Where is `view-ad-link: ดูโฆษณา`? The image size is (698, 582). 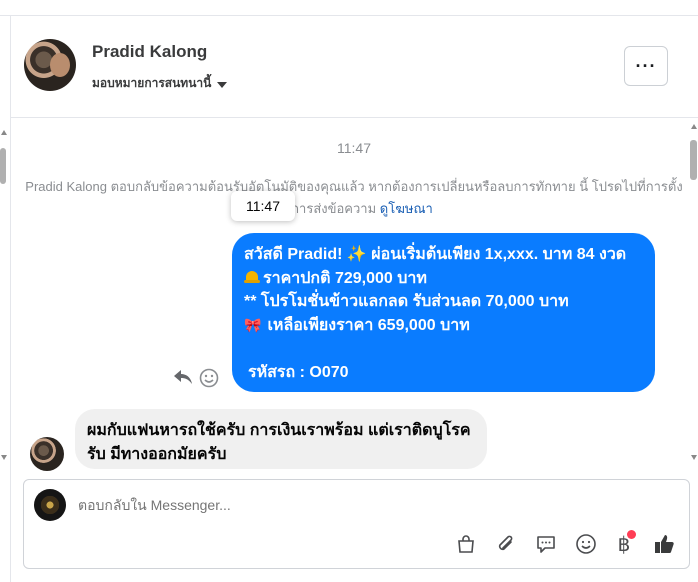
view-ad-link: ดูโฆษณา is located at coordinates (406, 208).